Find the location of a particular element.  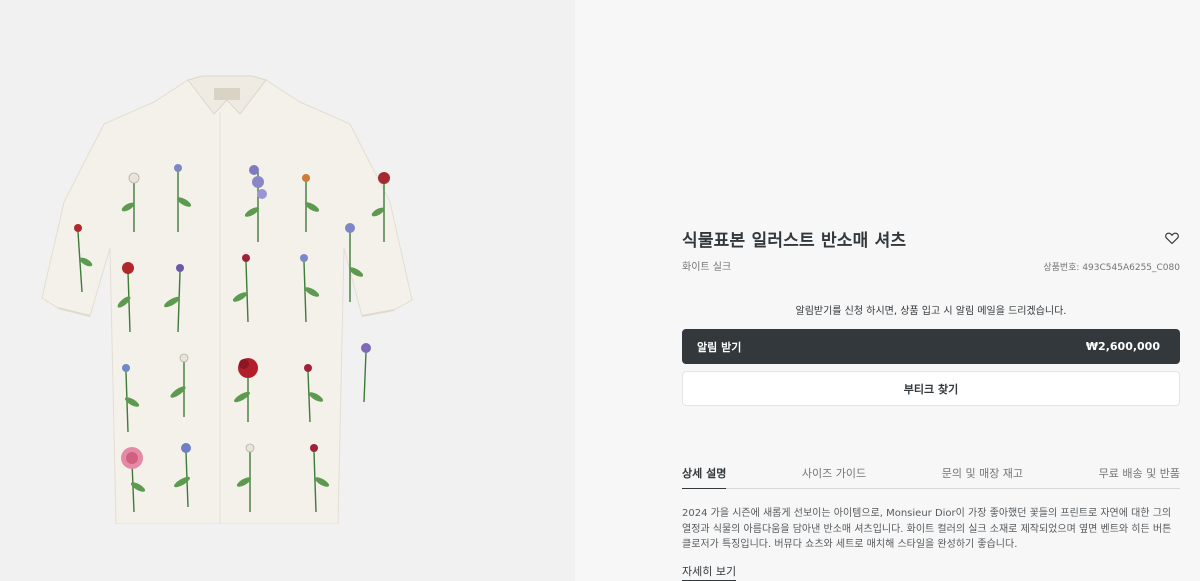

product-tabs: 상세 설명 사이즈 가이드 문의 및 매장 재고 무료 배송 및 반품 is located at coordinates (931, 474).